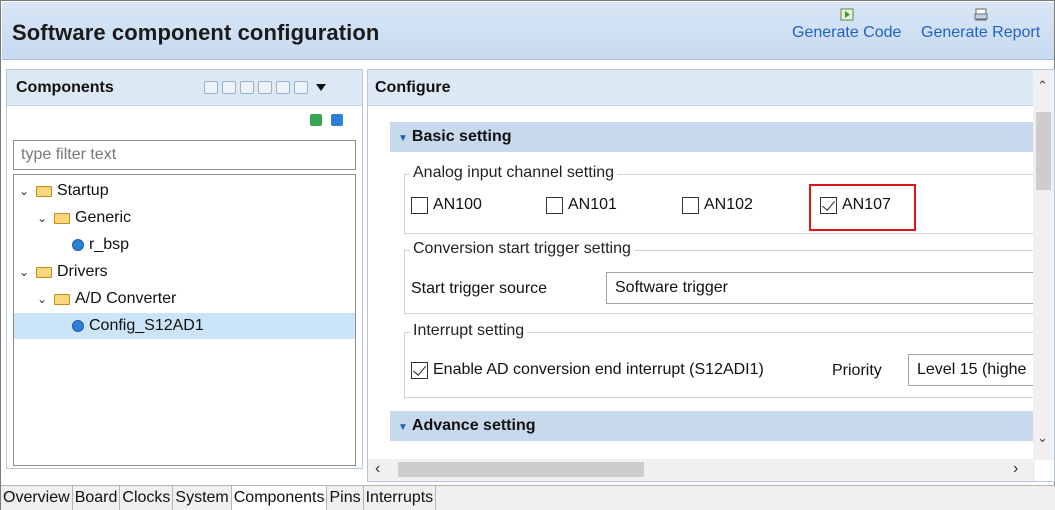 The image size is (1055, 510). Describe the element at coordinates (283, 87) in the screenshot. I see `expand-all-icon` at that location.